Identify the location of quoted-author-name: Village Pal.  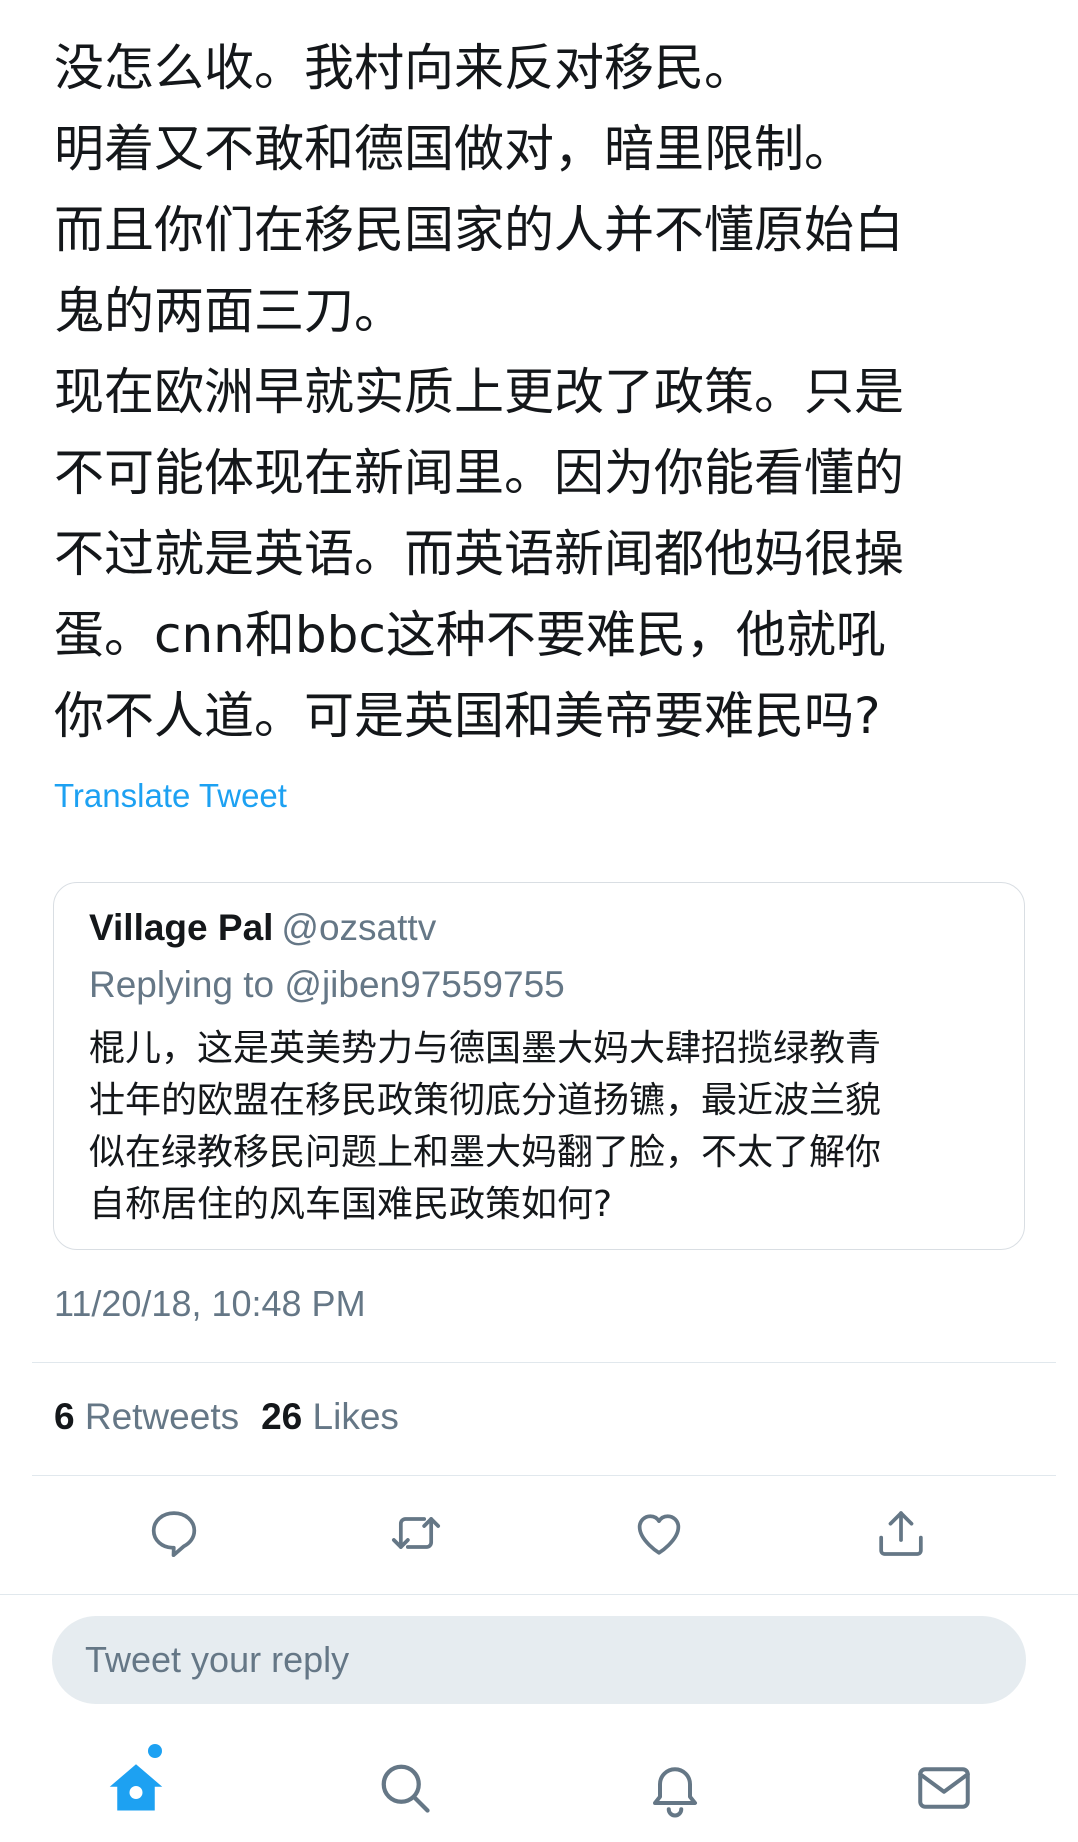
(181, 927).